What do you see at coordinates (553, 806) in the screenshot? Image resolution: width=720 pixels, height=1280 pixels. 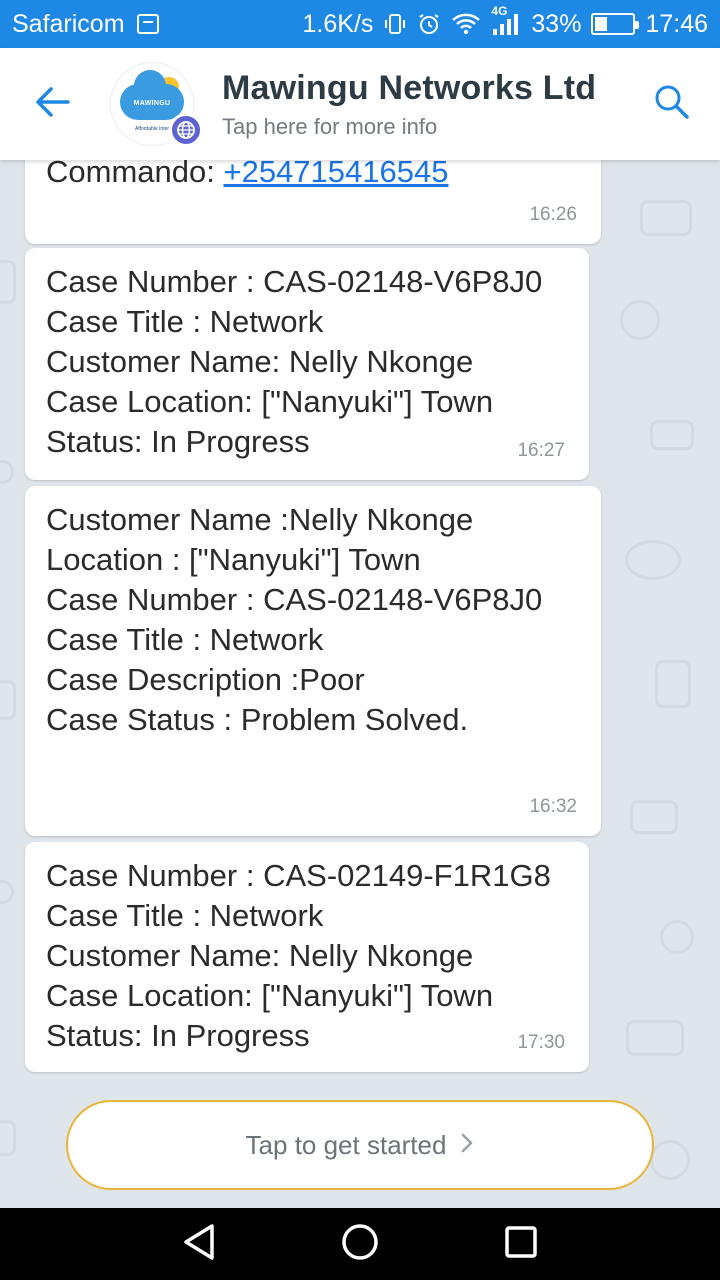 I see `message-time: 16:32` at bounding box center [553, 806].